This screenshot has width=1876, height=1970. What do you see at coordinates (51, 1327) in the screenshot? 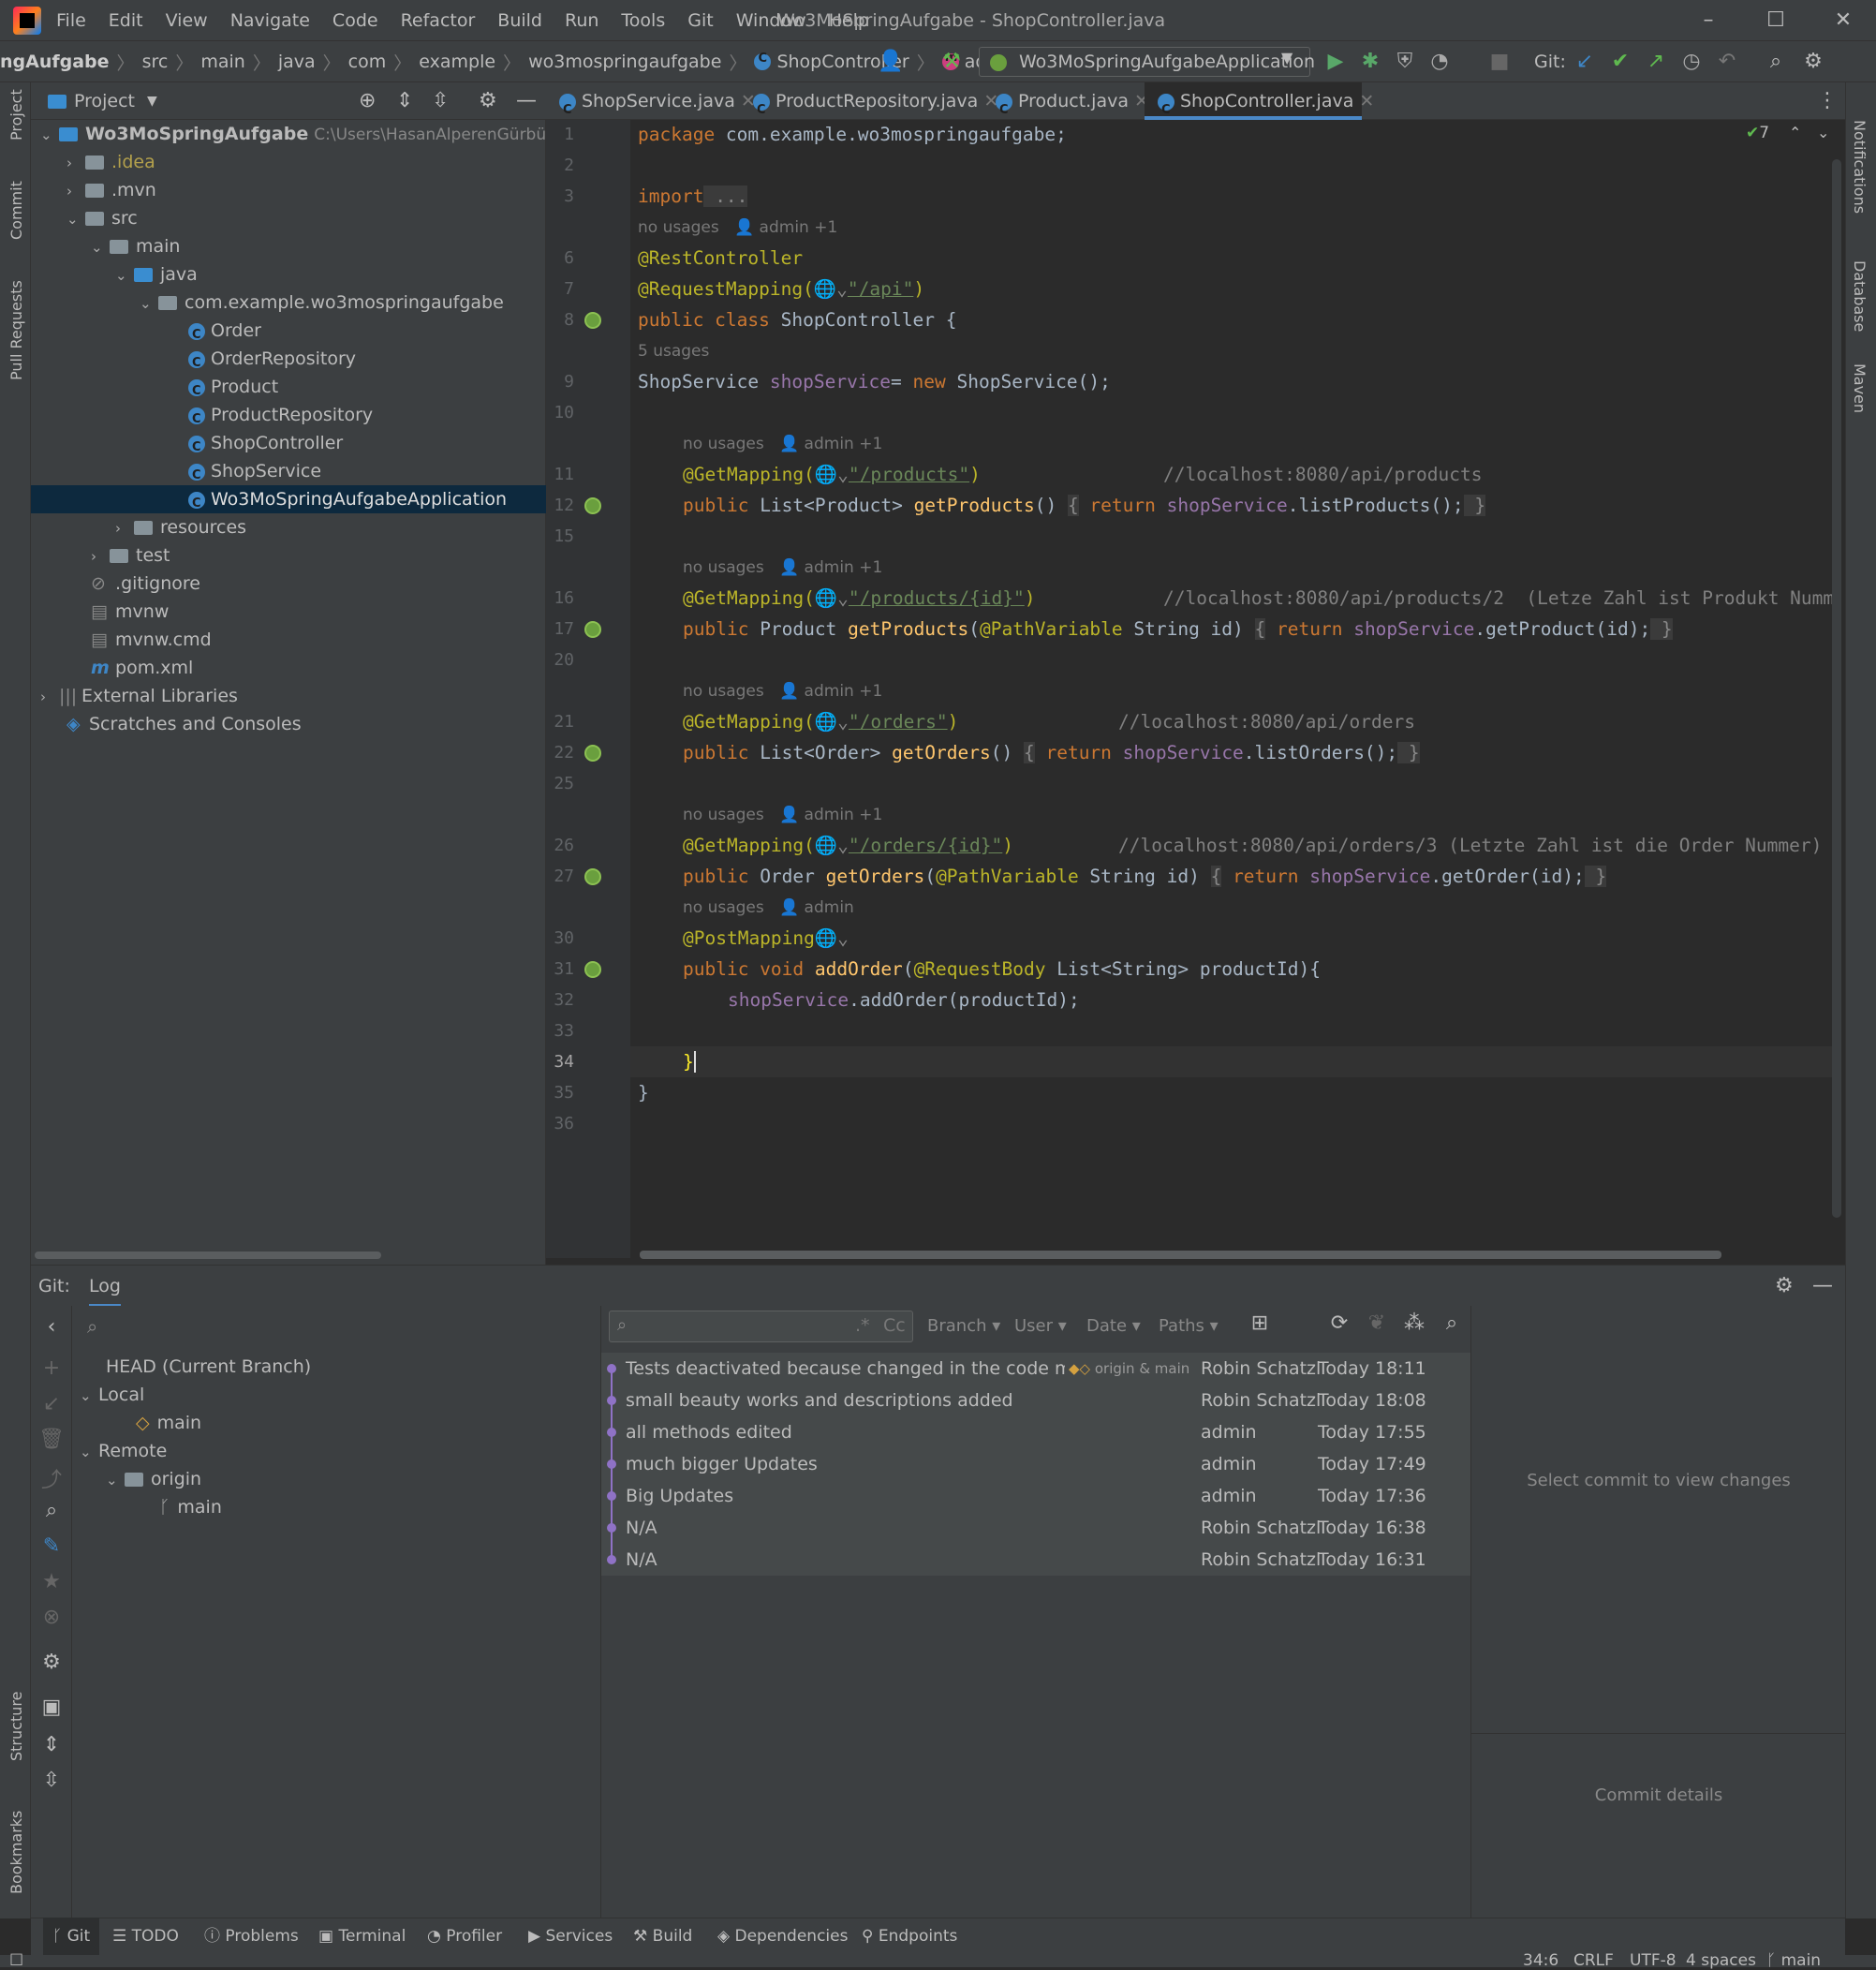
I see `chevron-left-icon: ‹` at bounding box center [51, 1327].